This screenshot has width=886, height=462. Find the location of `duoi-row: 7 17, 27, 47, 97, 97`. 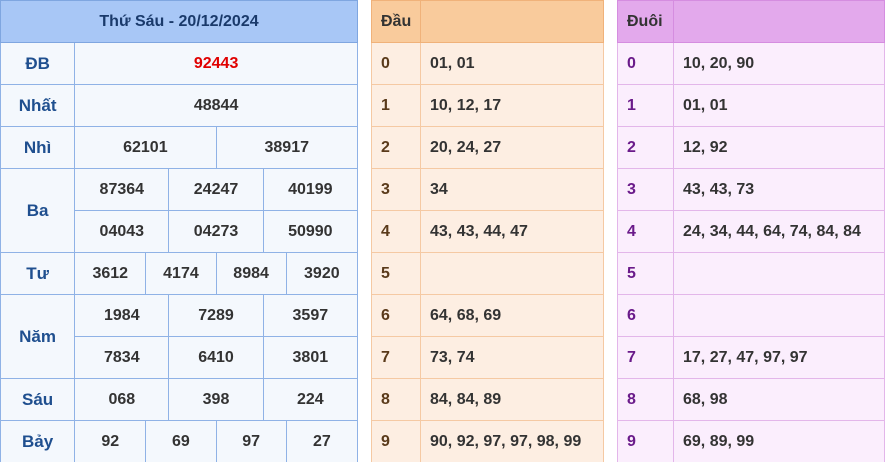

duoi-row: 7 17, 27, 47, 97, 97 is located at coordinates (751, 357).